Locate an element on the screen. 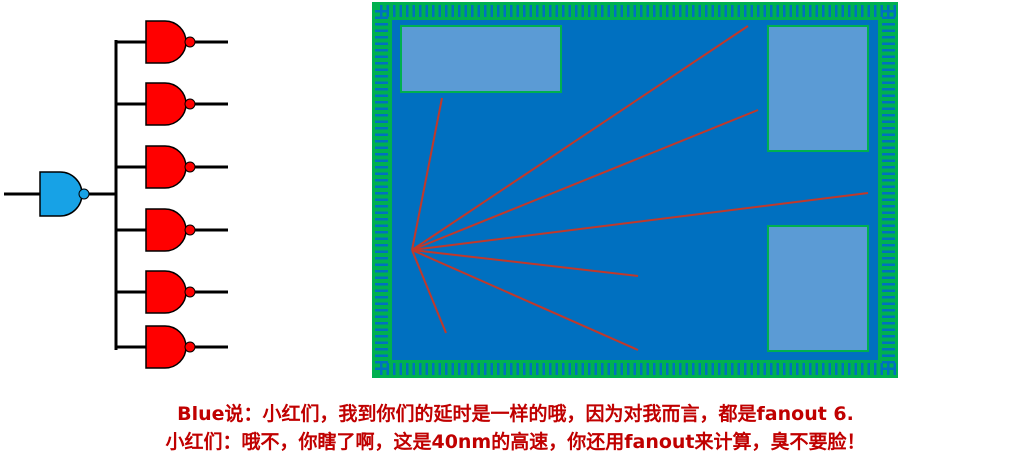  load-nand-gate-icon is located at coordinates (172, 104).